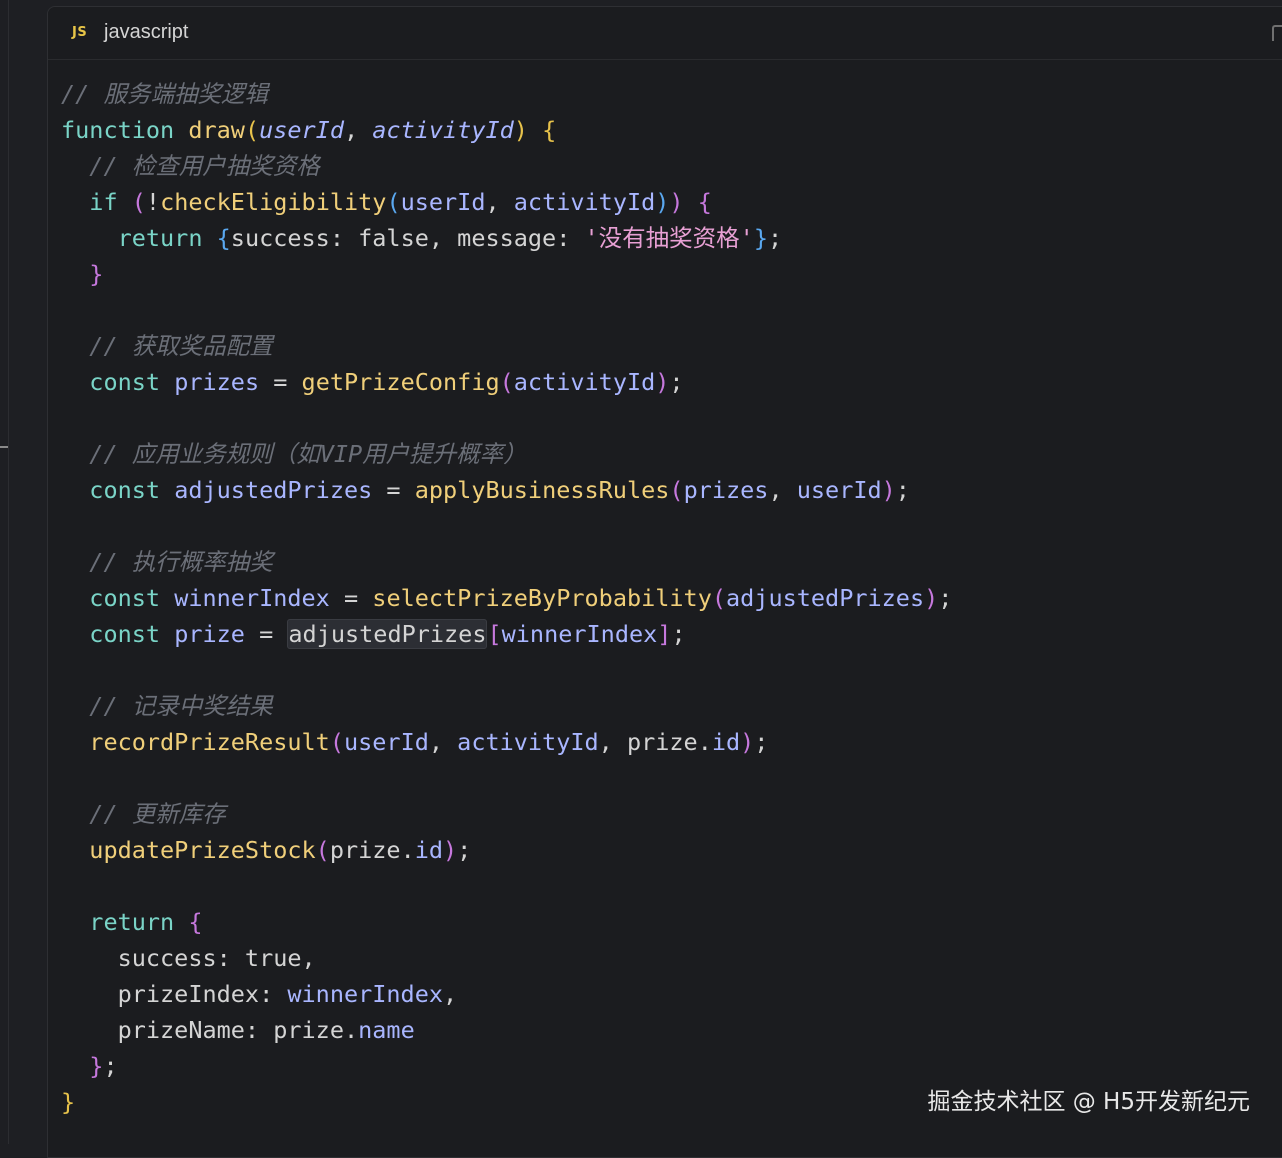  I want to click on code-token: name, so click(386, 1030).